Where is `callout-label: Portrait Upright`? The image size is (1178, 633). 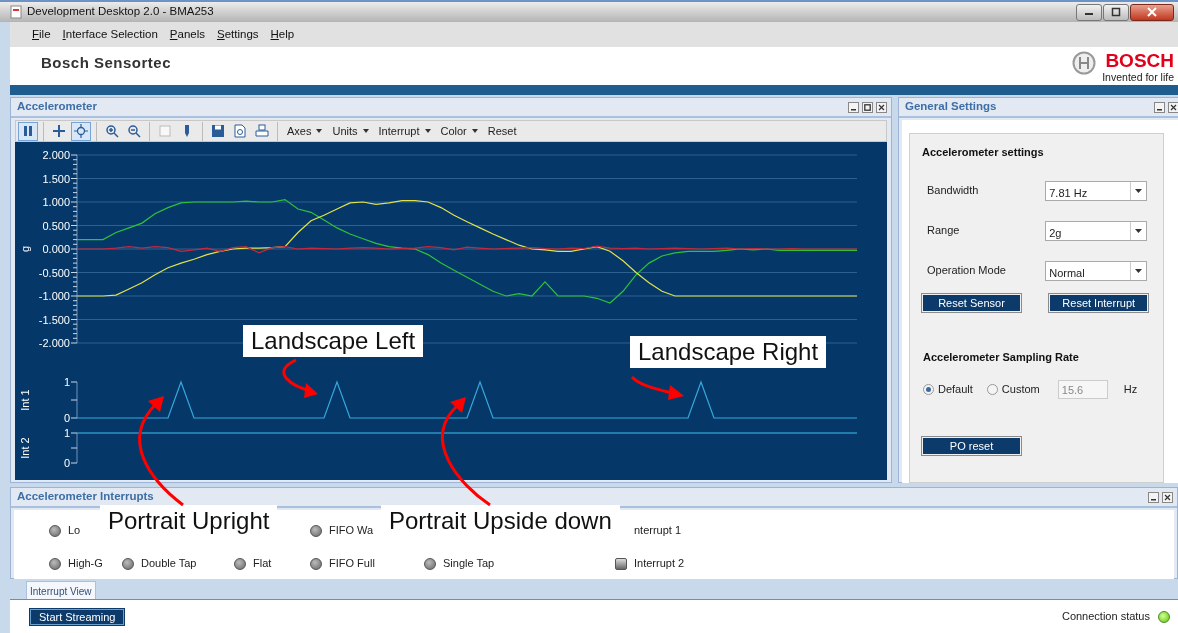 callout-label: Portrait Upright is located at coordinates (189, 521).